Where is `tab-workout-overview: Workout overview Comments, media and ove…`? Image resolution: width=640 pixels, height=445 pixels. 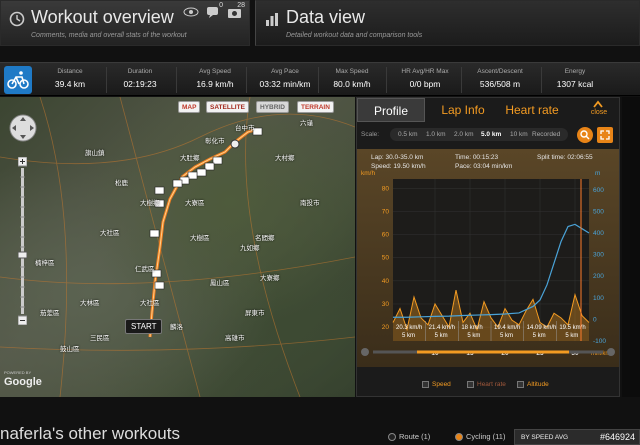
tab-workout-overview: Workout overview Comments, media and ove… is located at coordinates (125, 23).